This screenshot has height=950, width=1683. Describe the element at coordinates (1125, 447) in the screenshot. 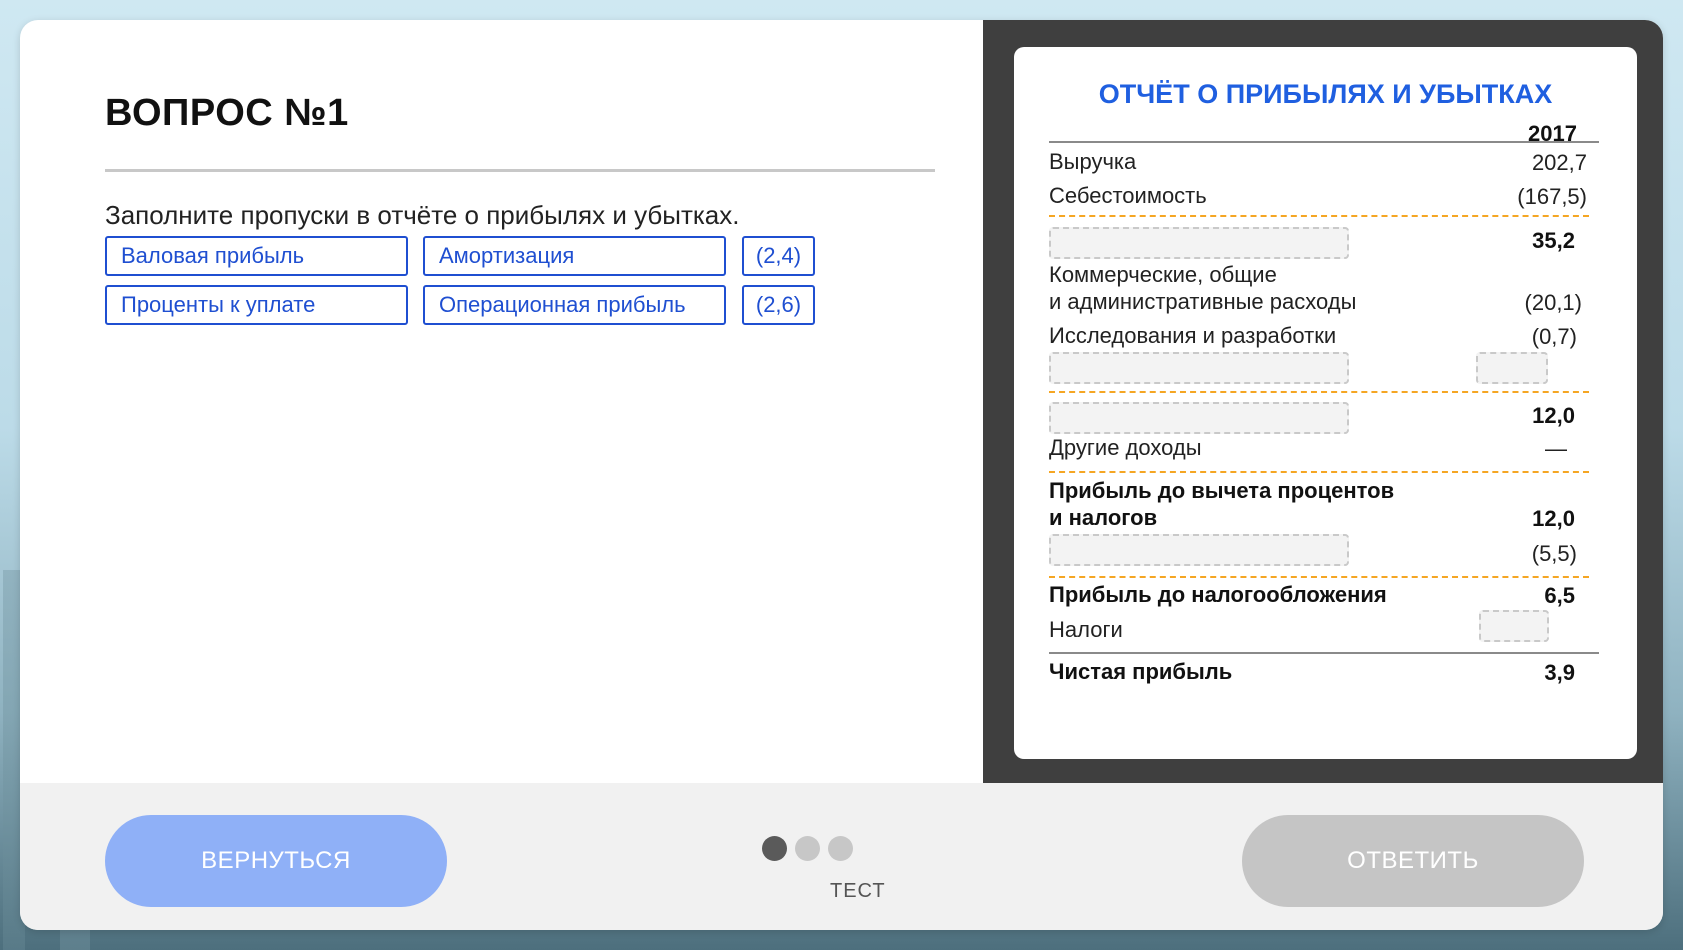

I see `other-income-label: Другие доходы` at that location.